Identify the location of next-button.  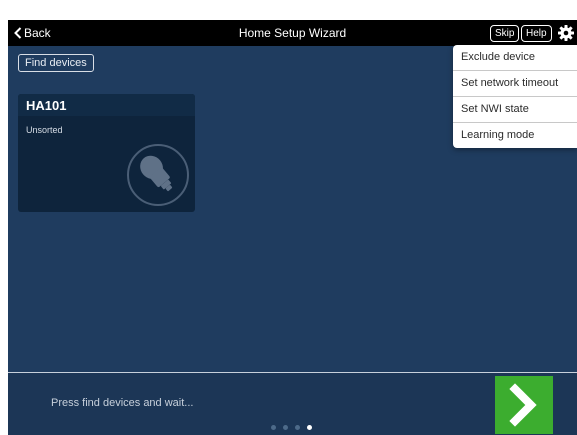
(524, 405).